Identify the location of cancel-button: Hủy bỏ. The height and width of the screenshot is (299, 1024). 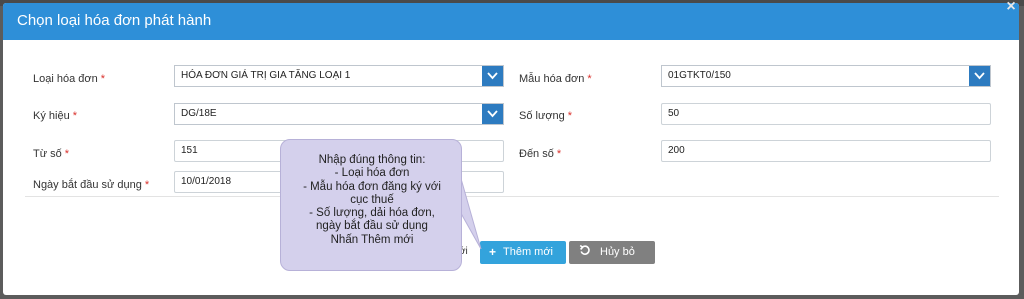
(612, 252).